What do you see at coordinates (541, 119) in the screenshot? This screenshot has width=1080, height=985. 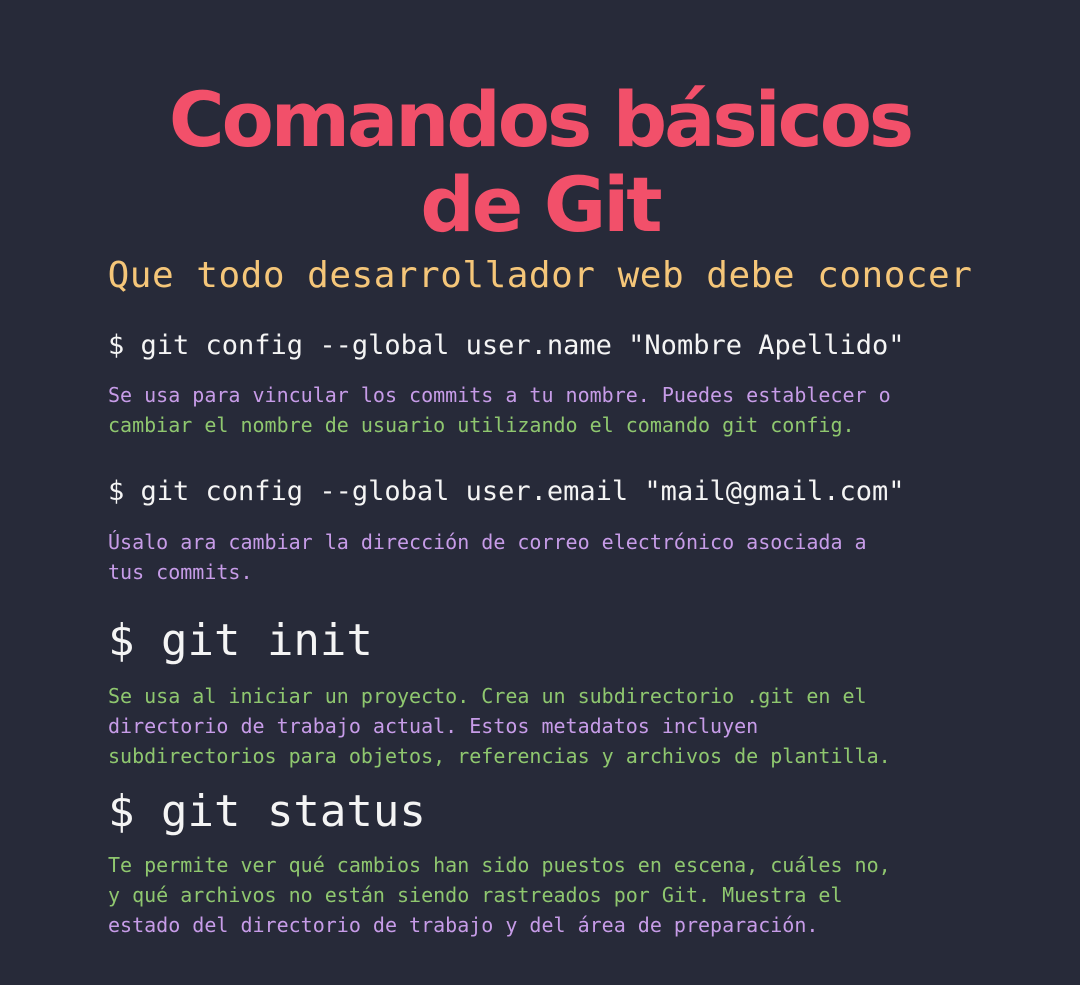 I see `page-title-line-1: Comandos básicos` at bounding box center [541, 119].